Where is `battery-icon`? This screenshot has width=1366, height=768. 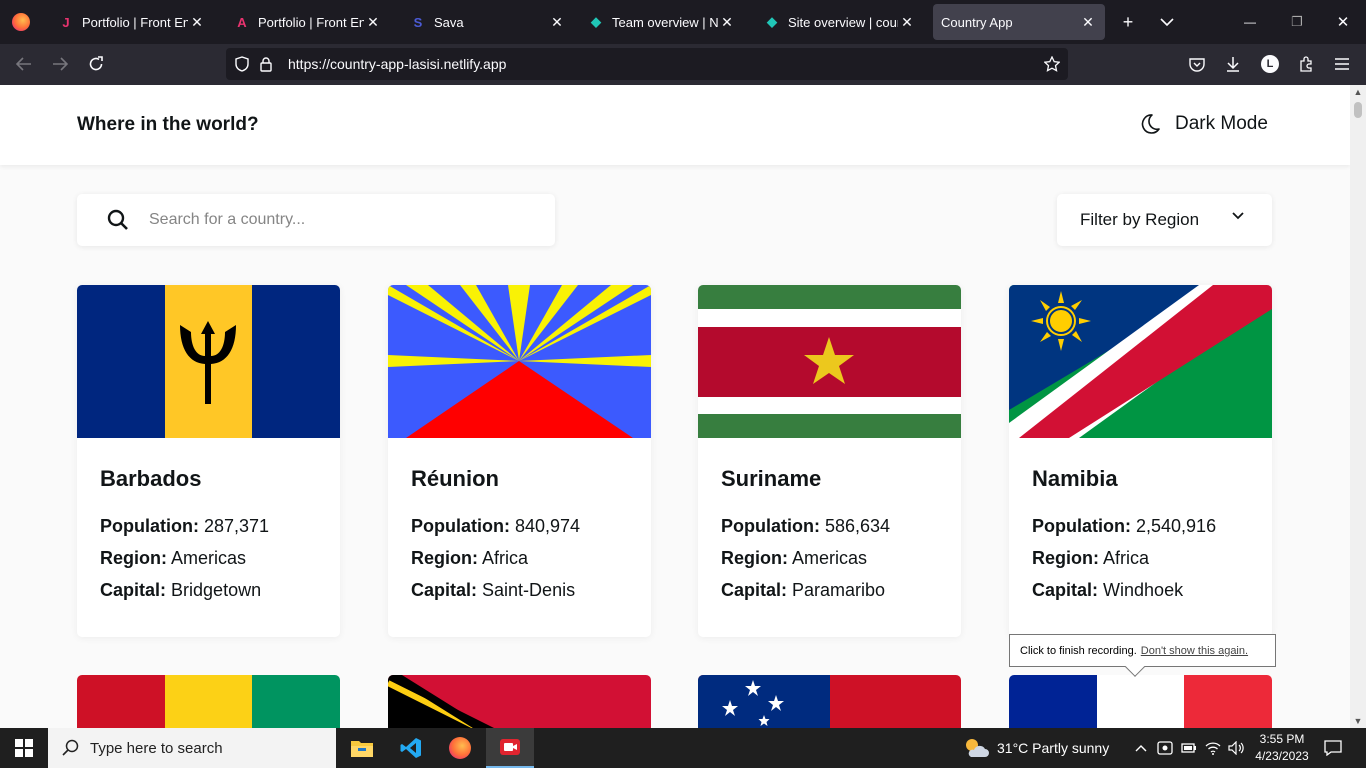
battery-icon is located at coordinates (1189, 748).